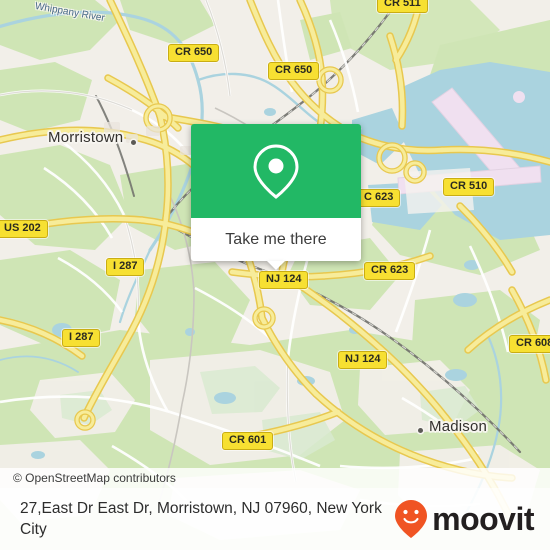 The width and height of the screenshot is (550, 550). I want to click on road-shield-cr608: CR 608, so click(529, 344).